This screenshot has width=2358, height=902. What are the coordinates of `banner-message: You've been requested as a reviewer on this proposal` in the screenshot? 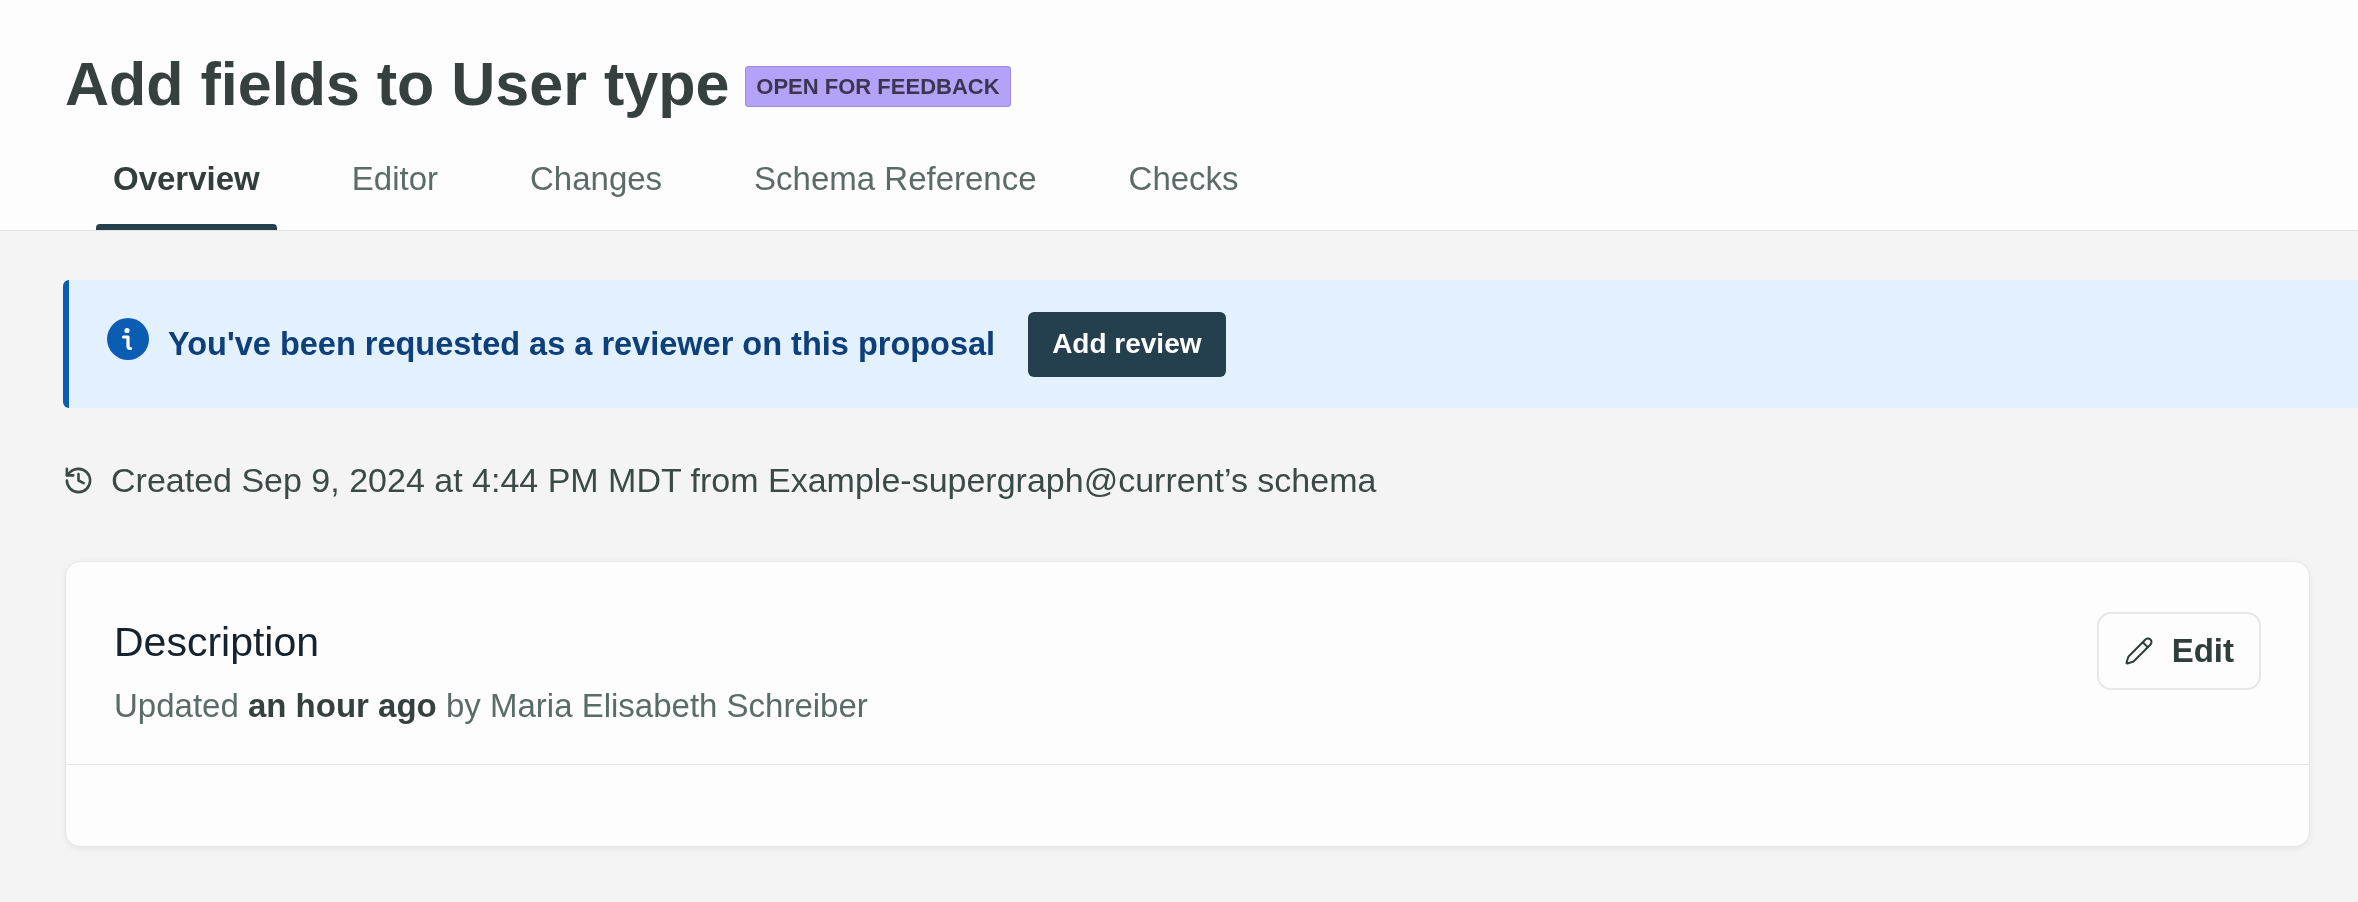 It's located at (582, 344).